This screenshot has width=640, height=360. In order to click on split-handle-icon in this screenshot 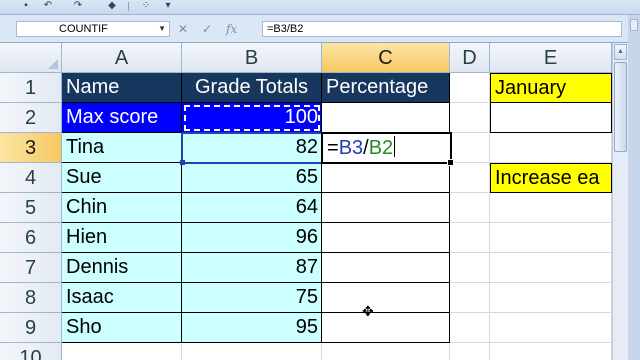, I will do `click(634, 25)`.